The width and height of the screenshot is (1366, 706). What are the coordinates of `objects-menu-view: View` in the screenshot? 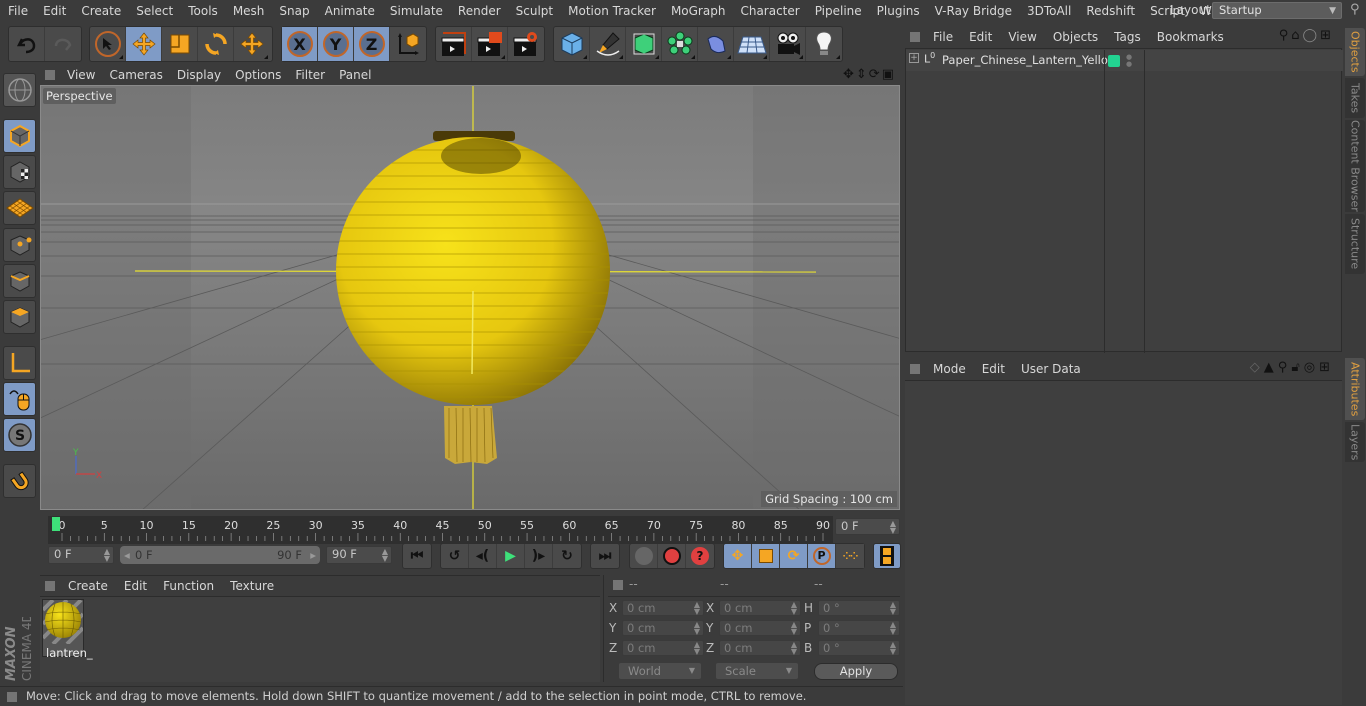 It's located at (1022, 37).